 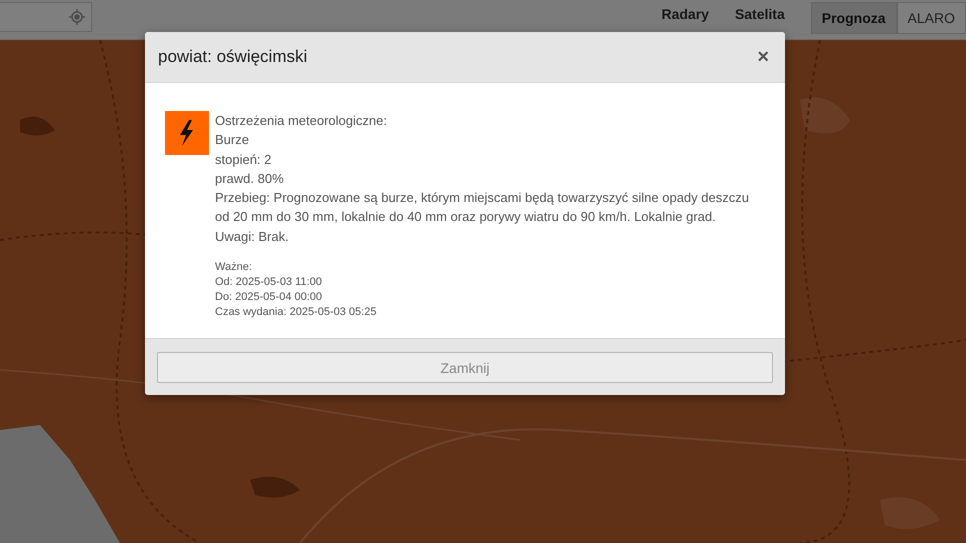 I want to click on dialog-title: powiat: oświęcimski, so click(x=233, y=57).